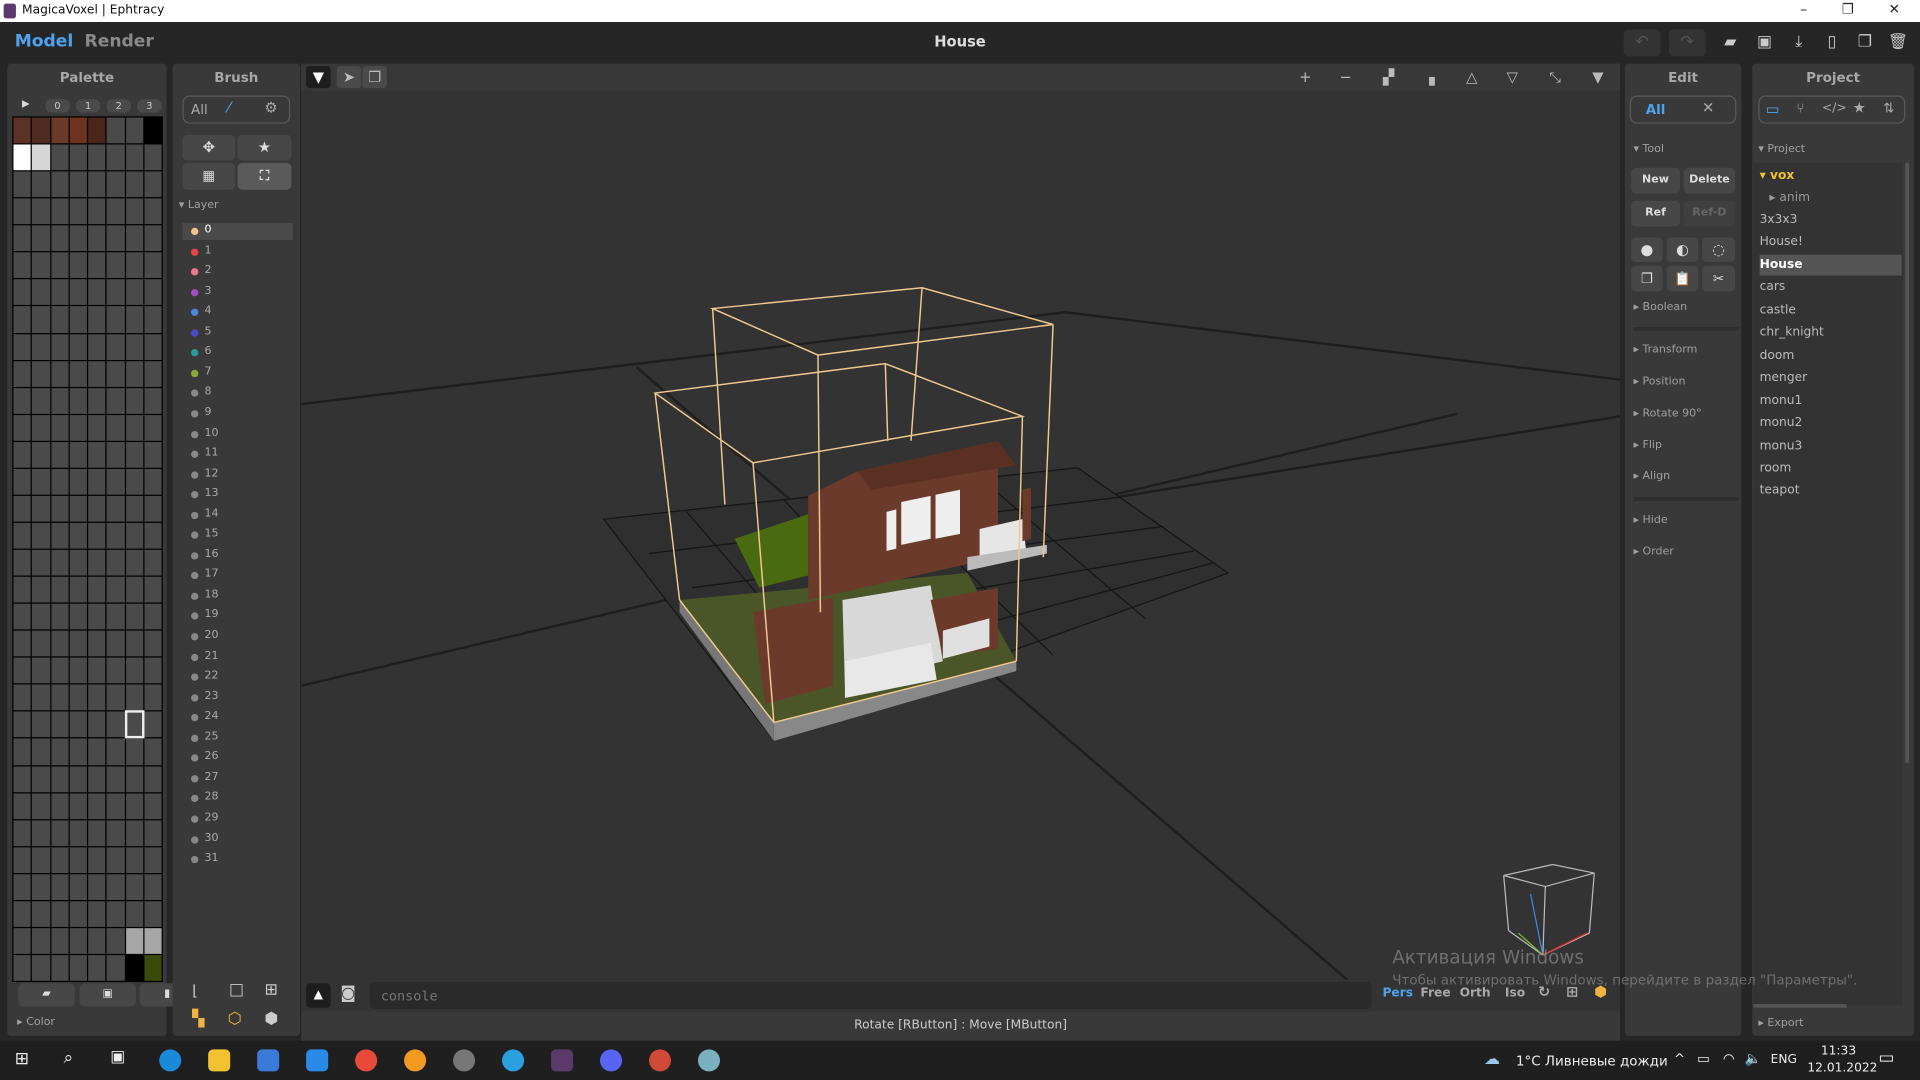 This screenshot has width=1920, height=1080. What do you see at coordinates (464, 1060) in the screenshot?
I see `unity-icon` at bounding box center [464, 1060].